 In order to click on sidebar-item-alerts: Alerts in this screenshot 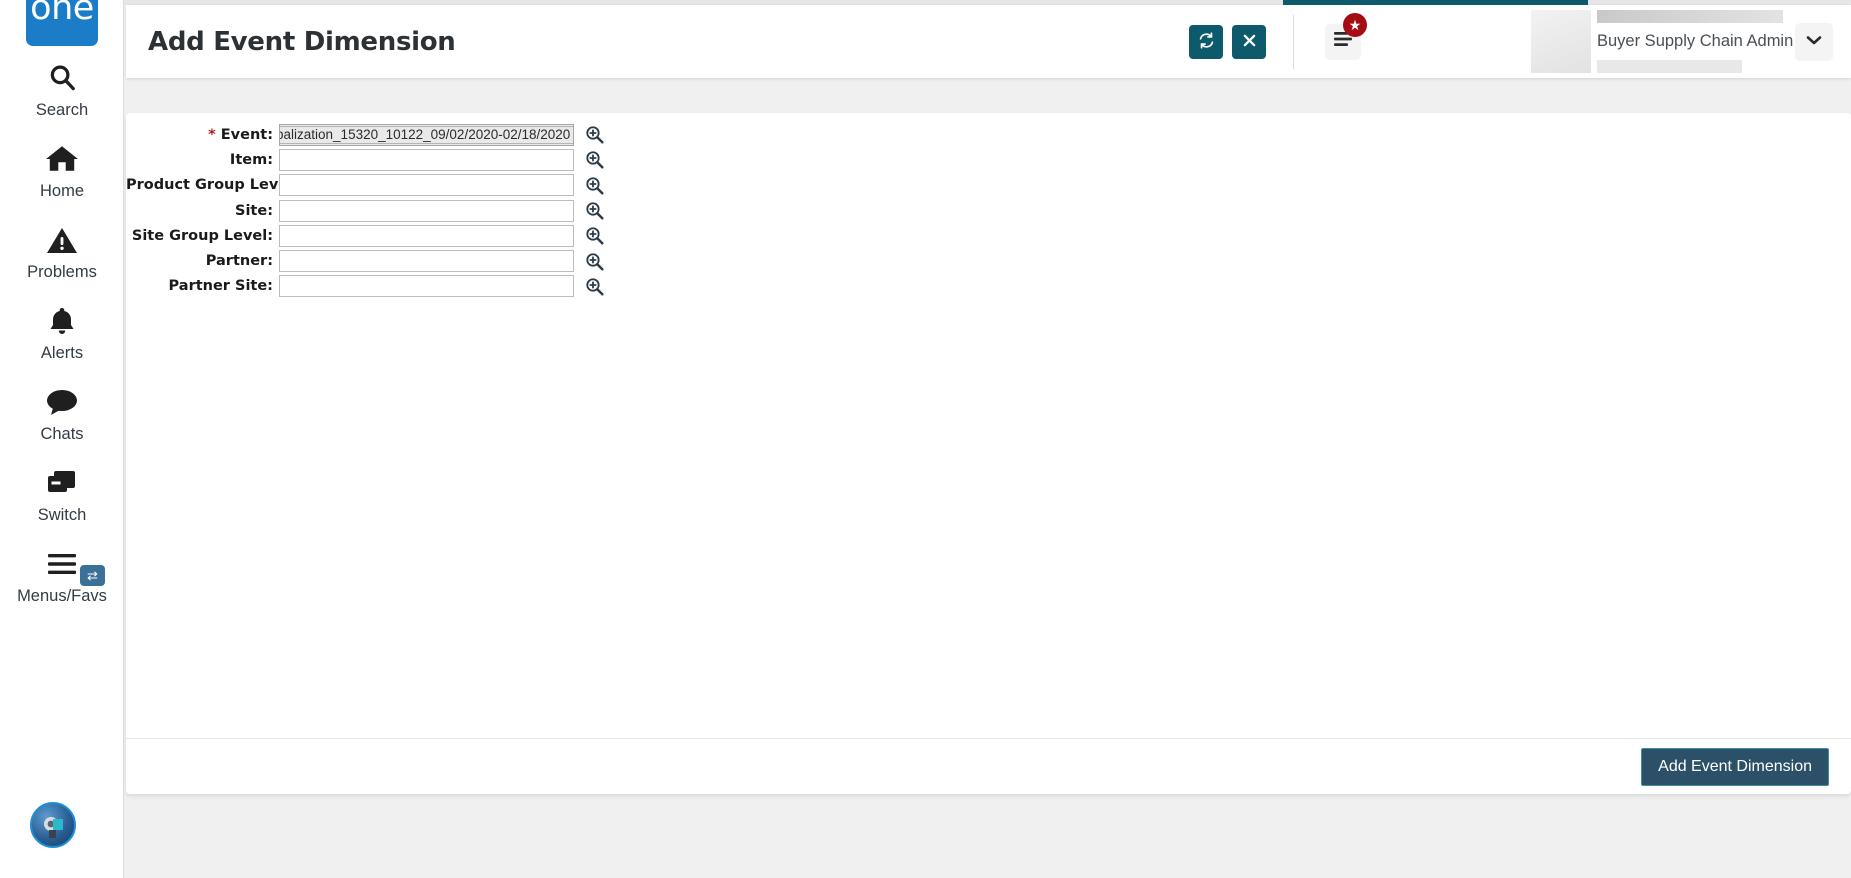, I will do `click(62, 339)`.